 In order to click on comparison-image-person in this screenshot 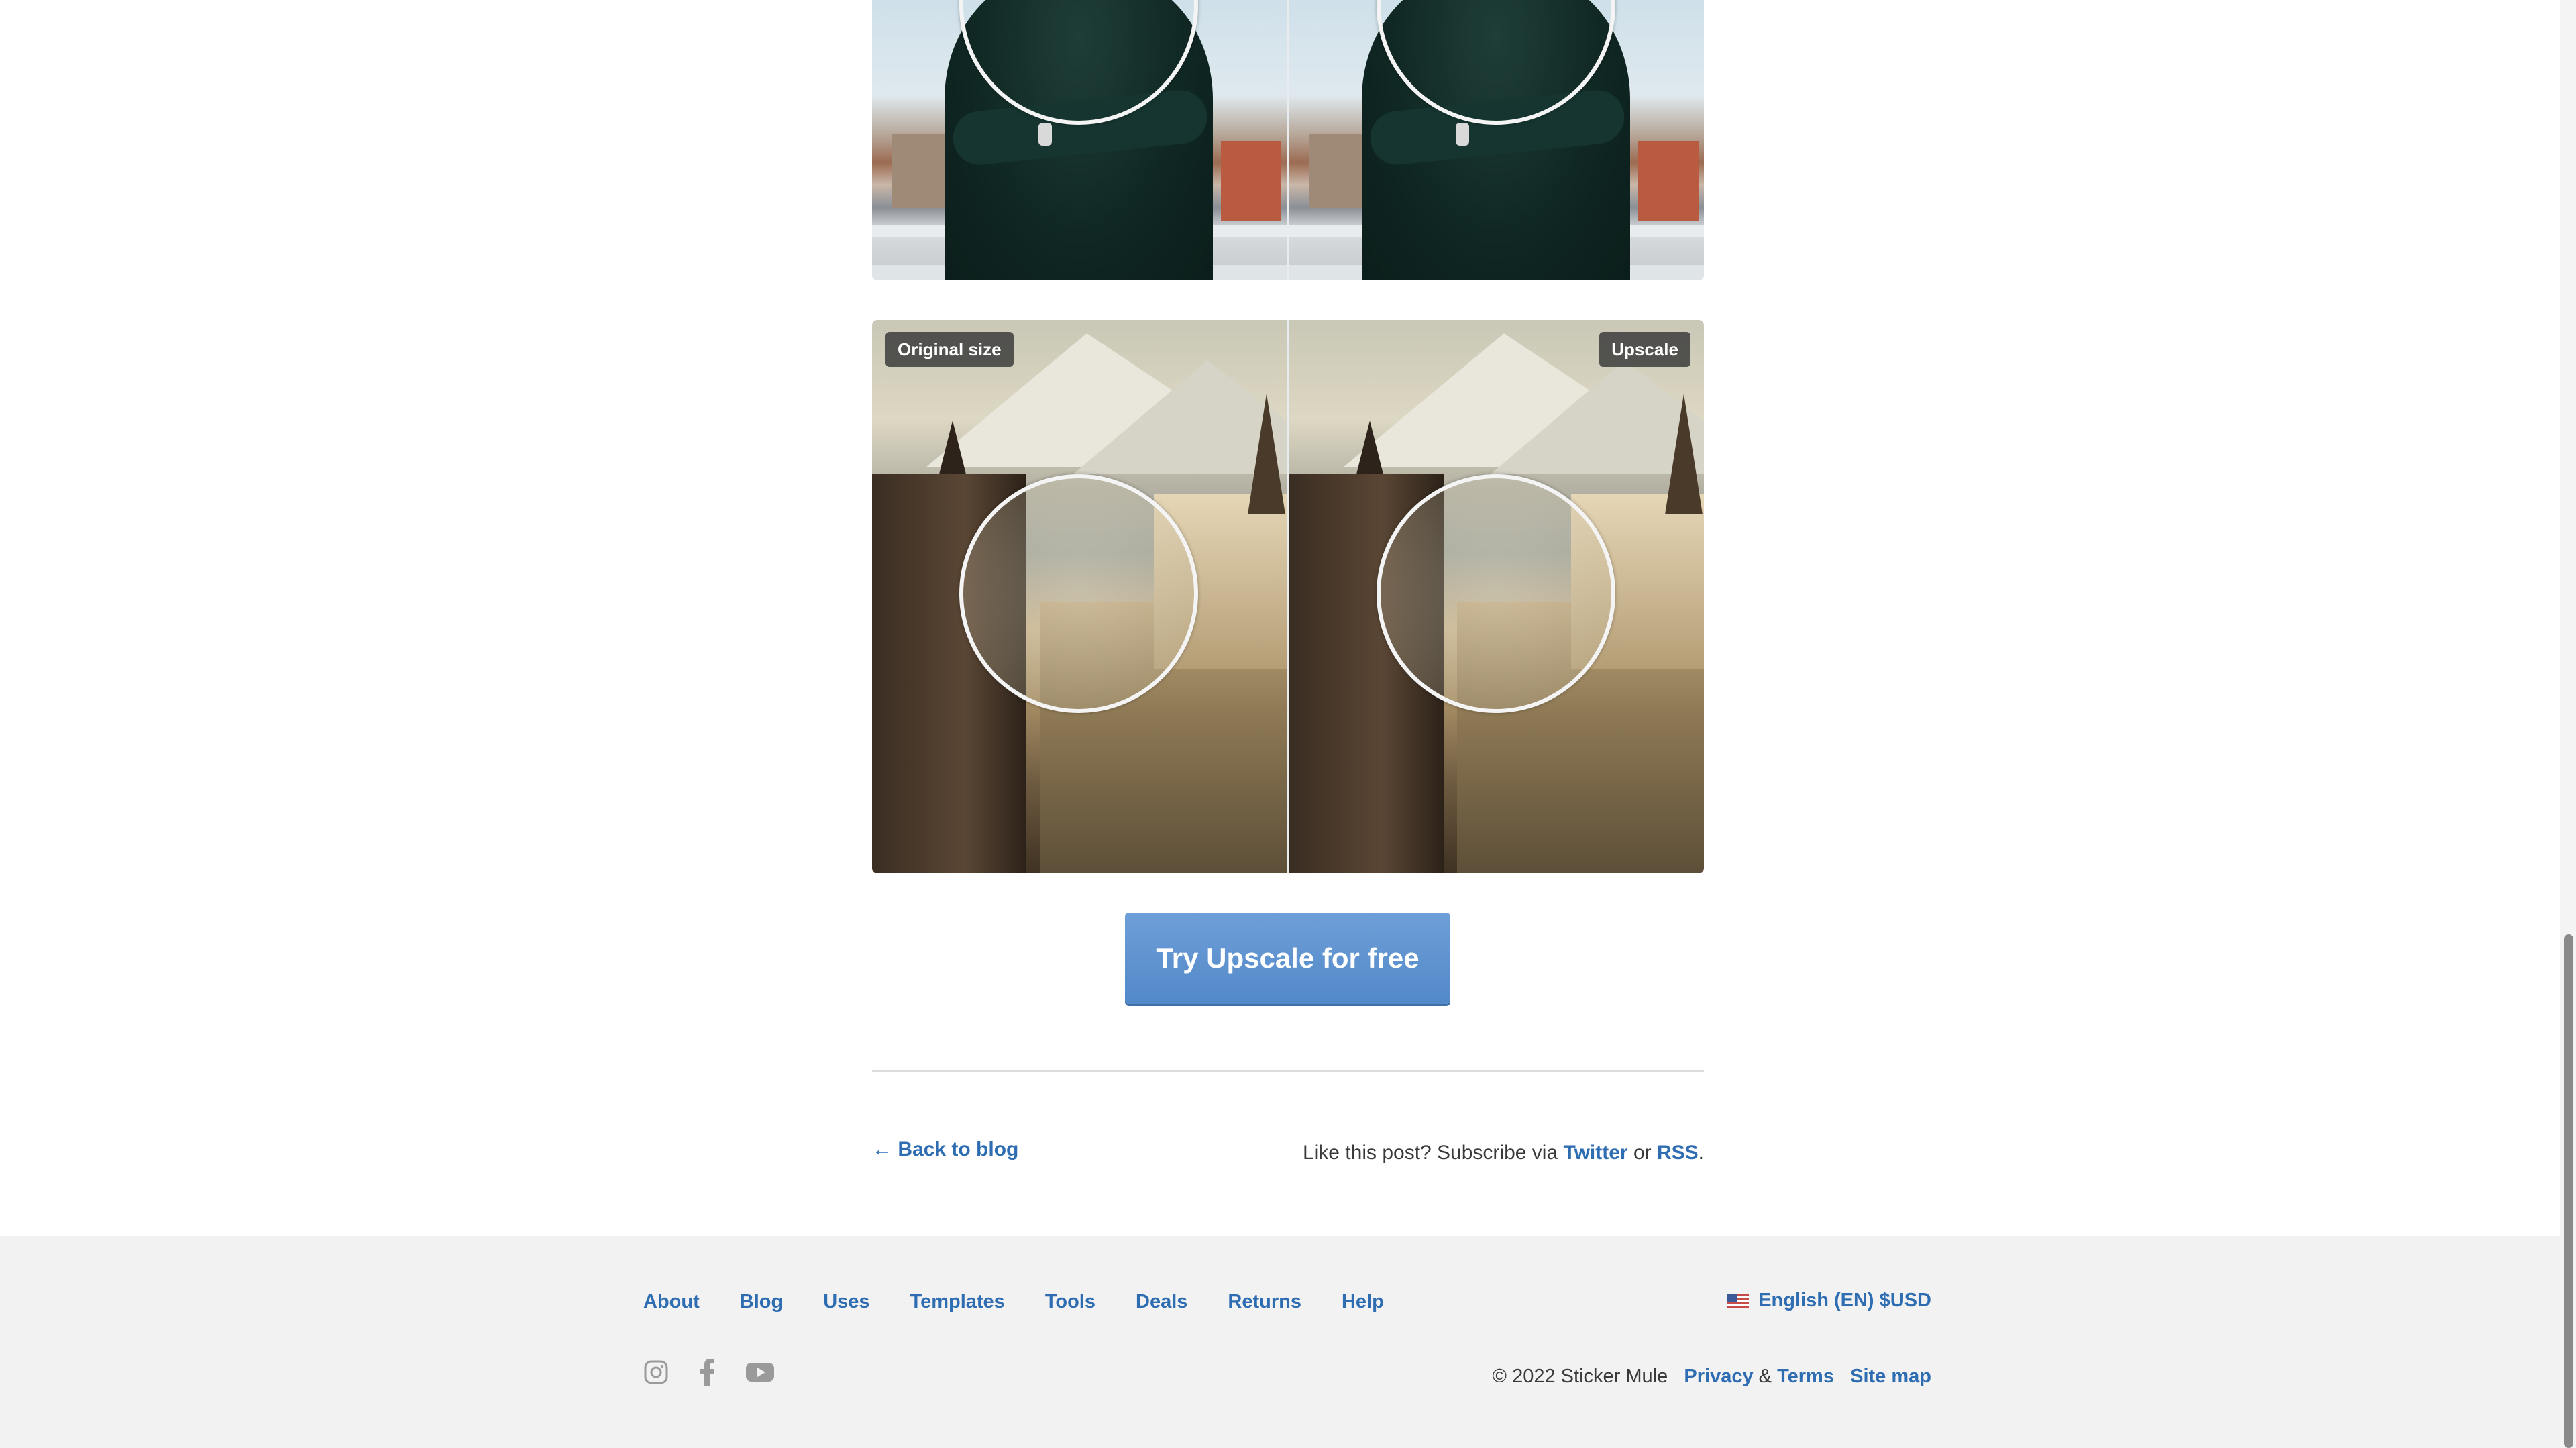, I will do `click(1288, 140)`.